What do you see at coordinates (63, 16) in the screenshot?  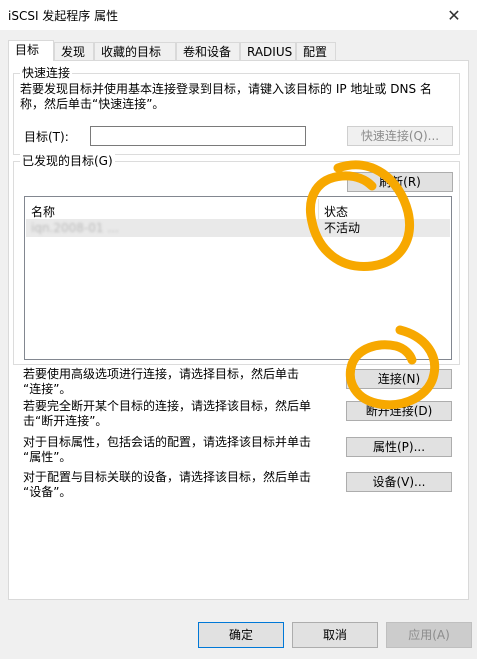 I see `window-title: iSCSI 发起程序 属性` at bounding box center [63, 16].